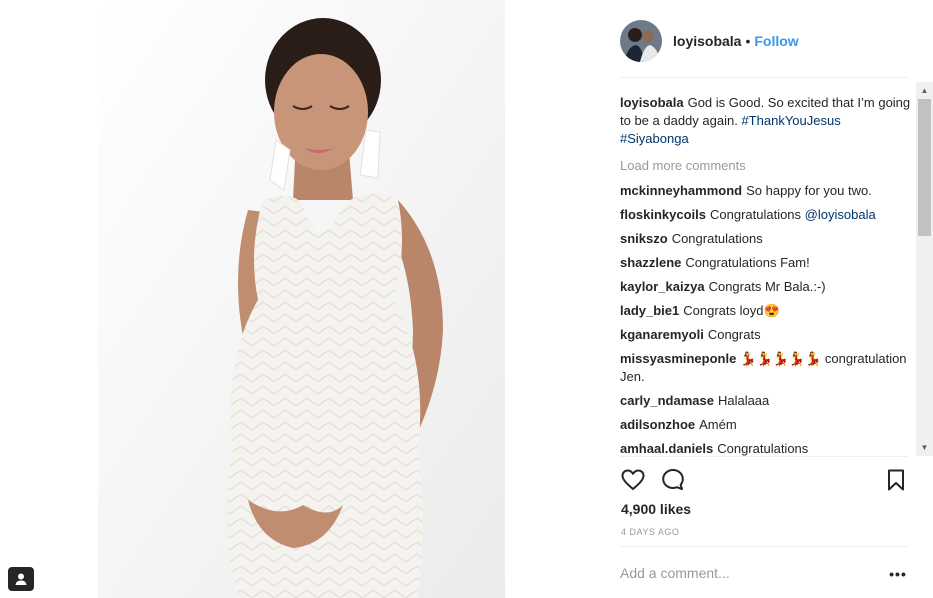  I want to click on list-item: lady_bie1 Congrats loyd😍, so click(766, 311).